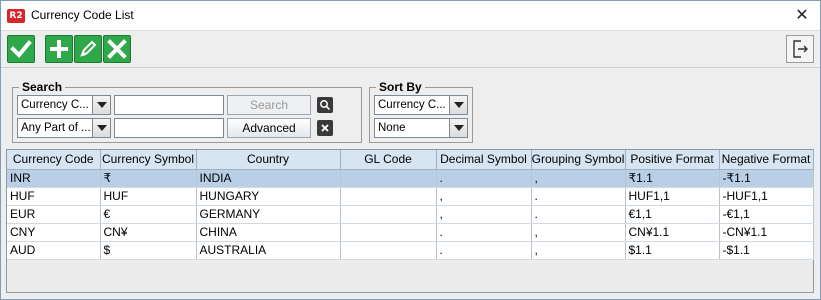 The width and height of the screenshot is (821, 300). What do you see at coordinates (268, 214) in the screenshot?
I see `table-cell: GERMANY` at bounding box center [268, 214].